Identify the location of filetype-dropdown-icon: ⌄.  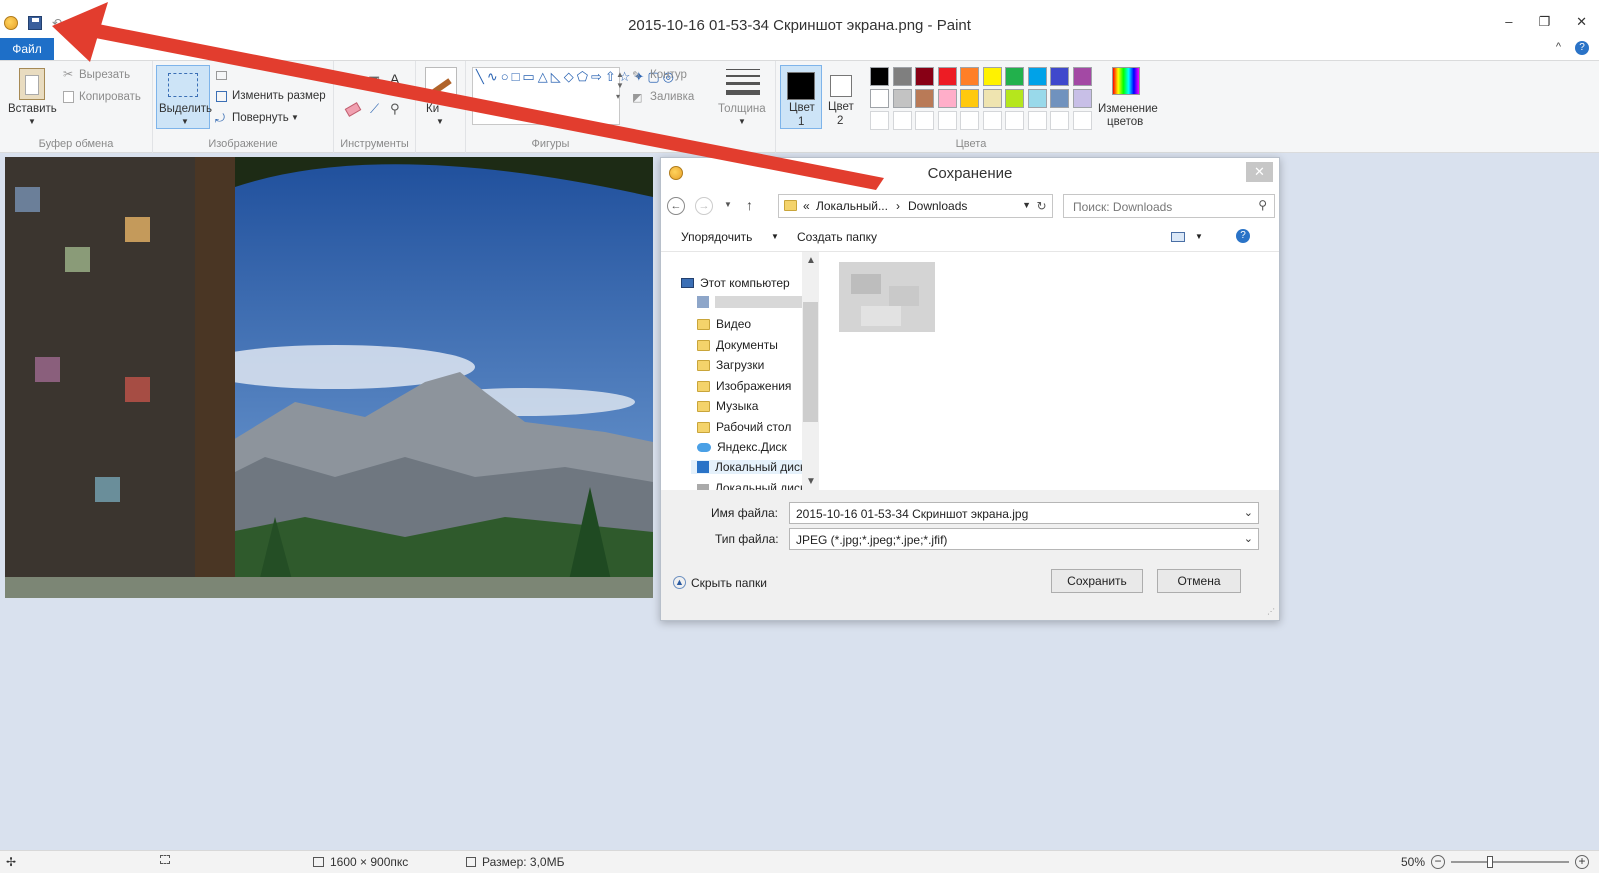
(1248, 538).